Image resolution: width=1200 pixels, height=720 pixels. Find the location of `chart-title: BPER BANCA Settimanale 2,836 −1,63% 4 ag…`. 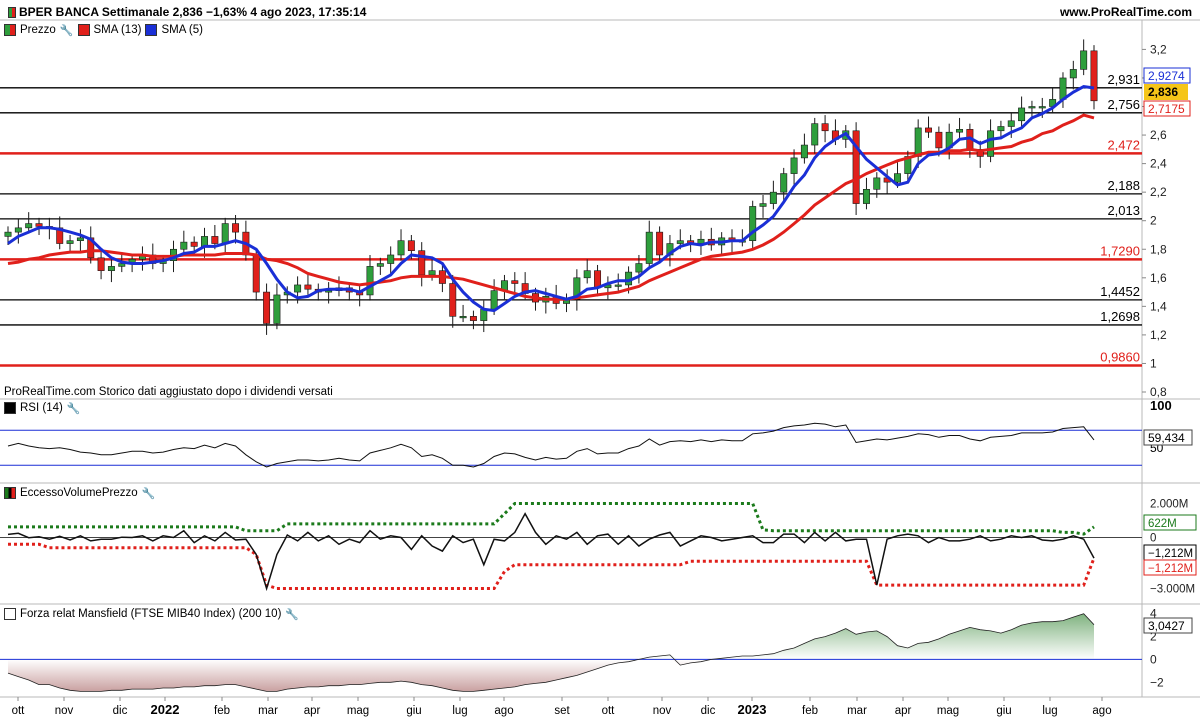

chart-title: BPER BANCA Settimanale 2,836 −1,63% 4 ag… is located at coordinates (193, 12).